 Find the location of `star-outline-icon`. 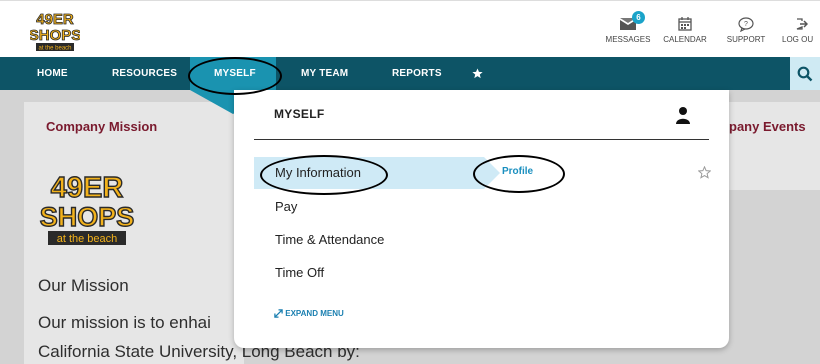

star-outline-icon is located at coordinates (704, 172).